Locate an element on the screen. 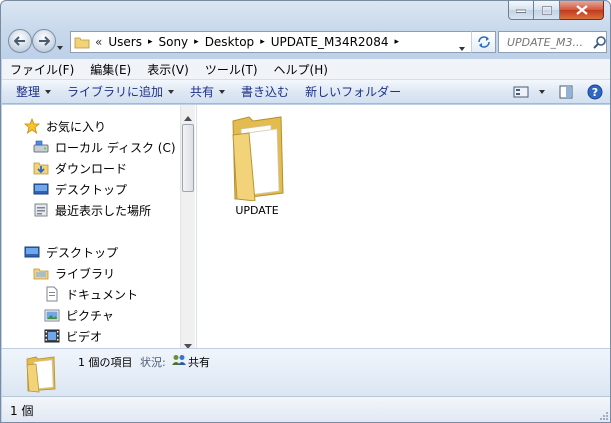  back-button is located at coordinates (20, 41).